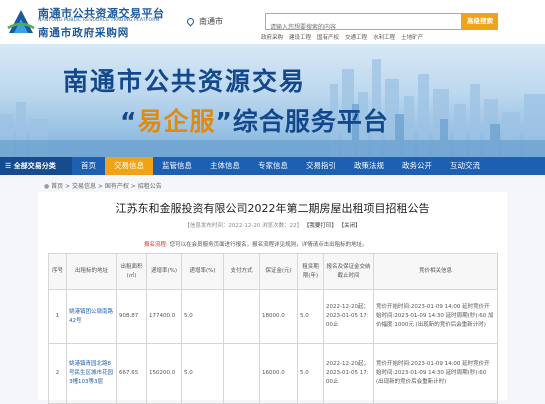 Image resolution: width=545 pixels, height=404 pixels. I want to click on nav-item-interact: 互动交流, so click(465, 166).